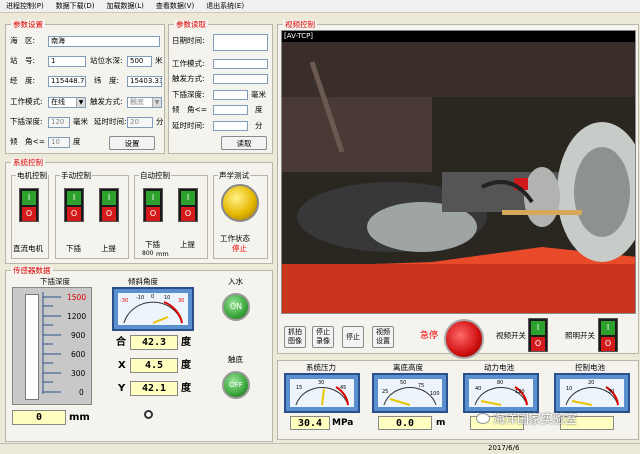 The image size is (640, 454). What do you see at coordinates (383, 337) in the screenshot?
I see `video-settings-button: 视频 设置` at bounding box center [383, 337].